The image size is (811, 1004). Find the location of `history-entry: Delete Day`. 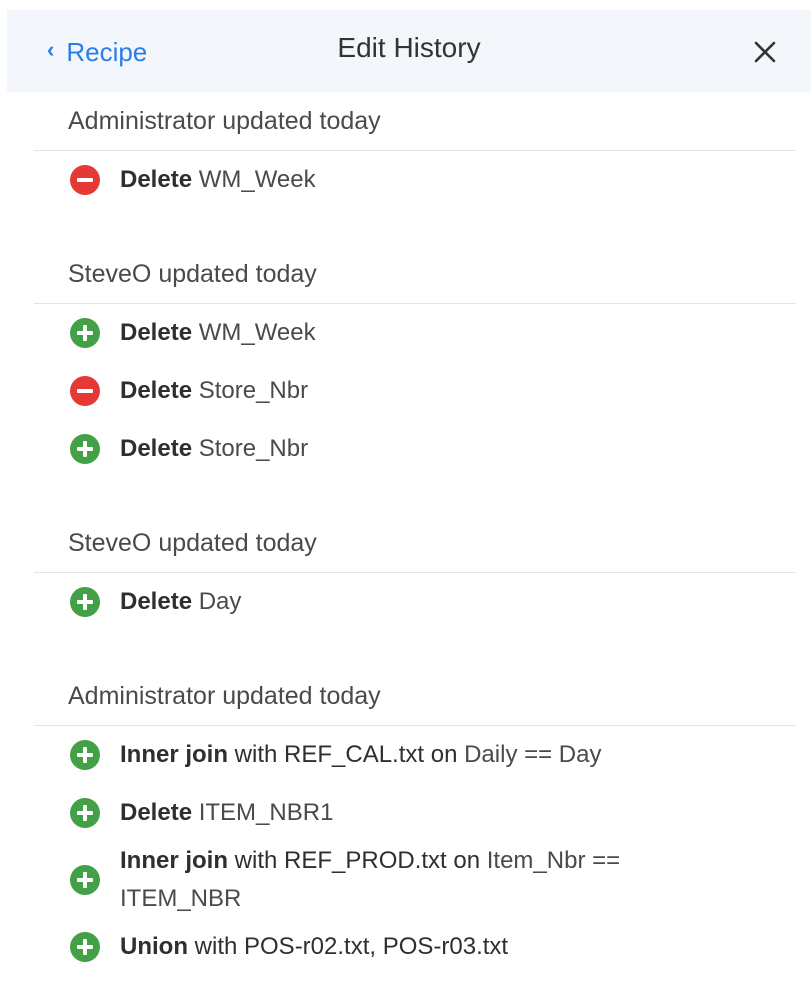

history-entry: Delete Day is located at coordinates (439, 602).